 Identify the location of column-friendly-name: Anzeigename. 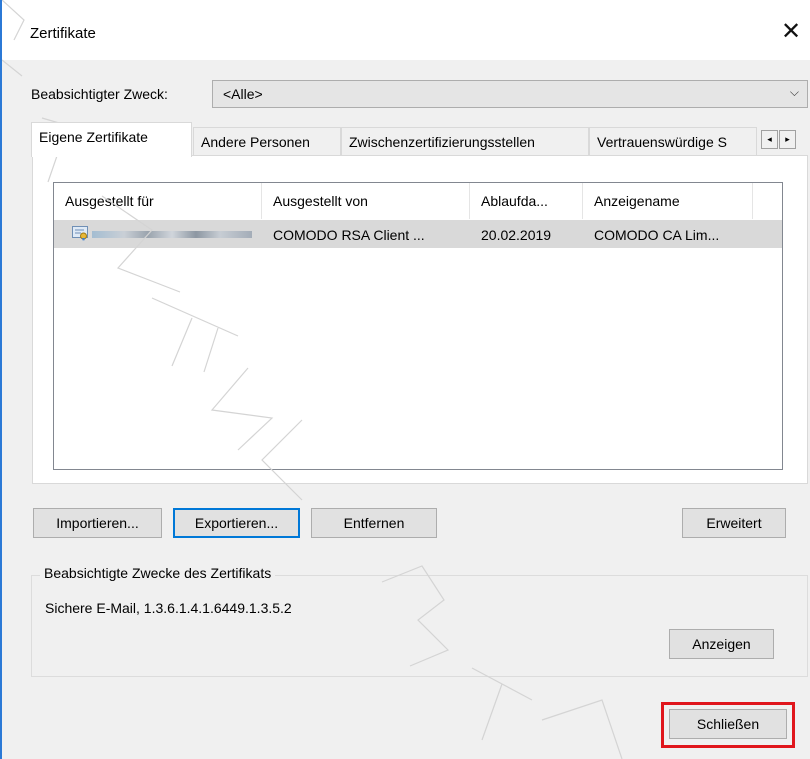
(668, 201).